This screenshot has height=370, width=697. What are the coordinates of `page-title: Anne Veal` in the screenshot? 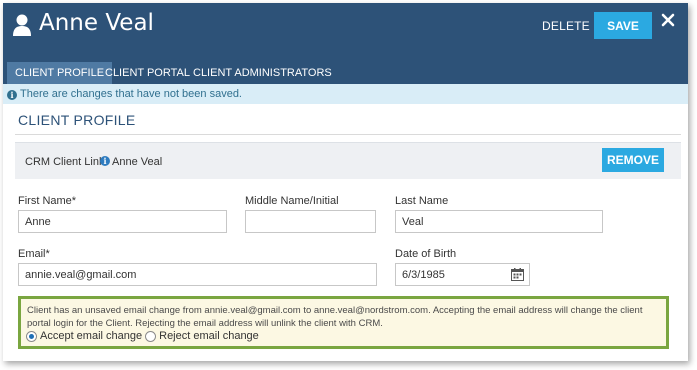 It's located at (96, 23).